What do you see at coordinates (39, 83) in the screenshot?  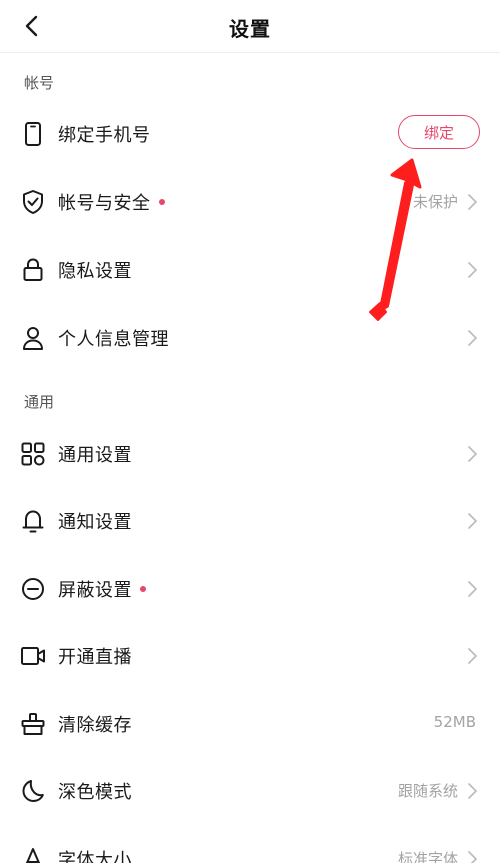 I see `section-title-account: 帐号` at bounding box center [39, 83].